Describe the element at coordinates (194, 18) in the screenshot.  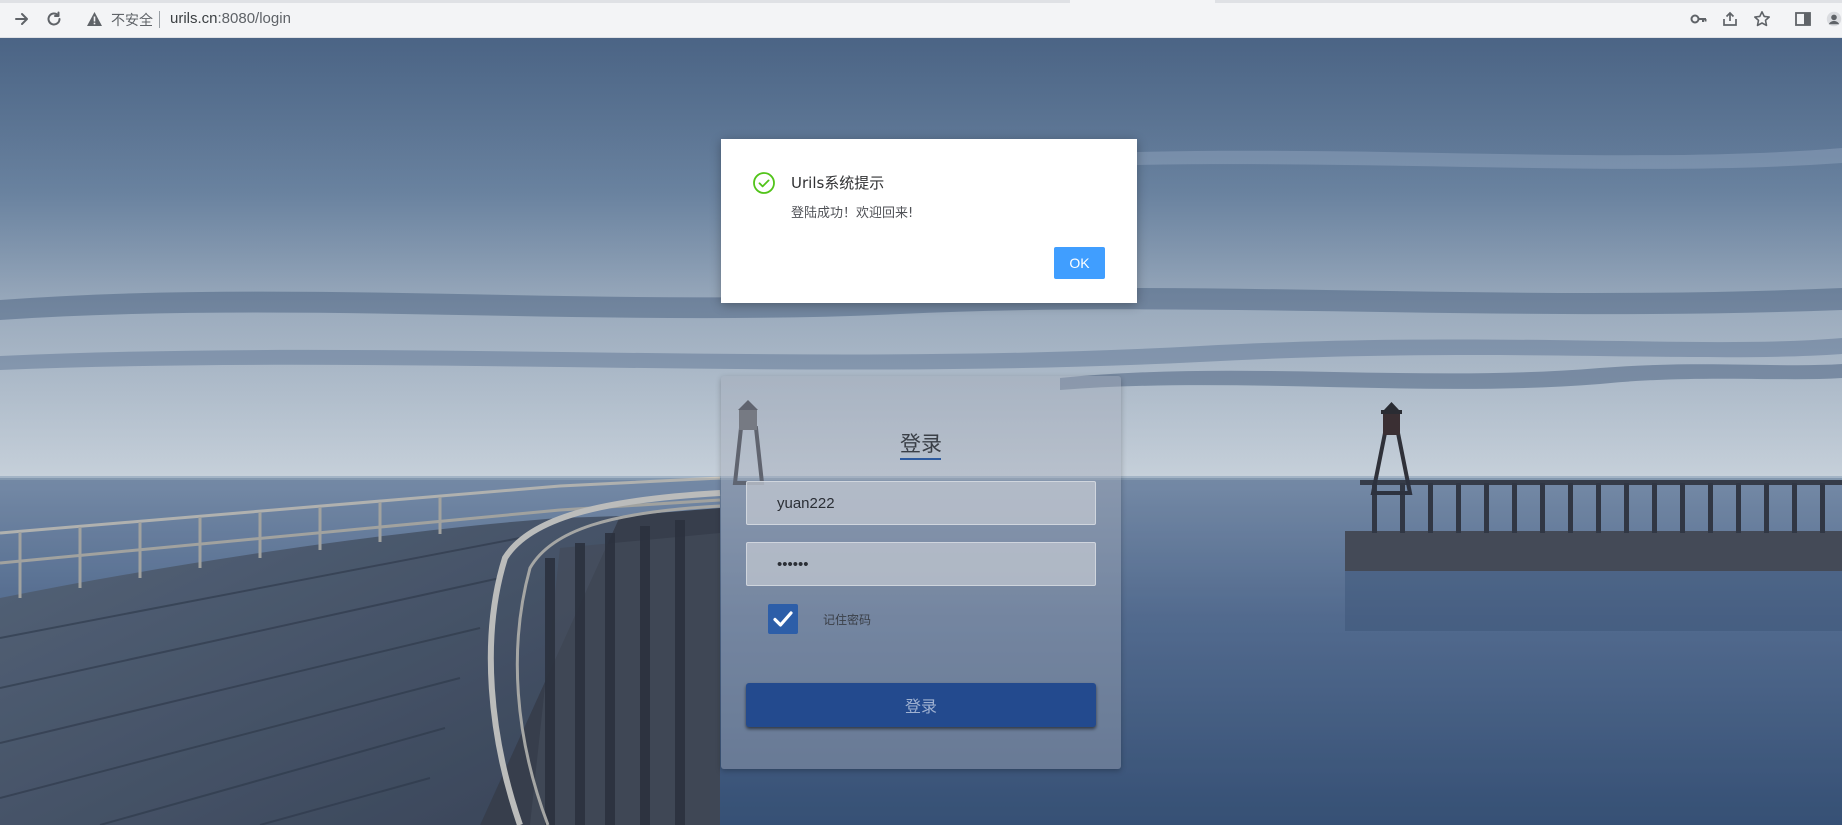
I see `url-host: urils.cn` at that location.